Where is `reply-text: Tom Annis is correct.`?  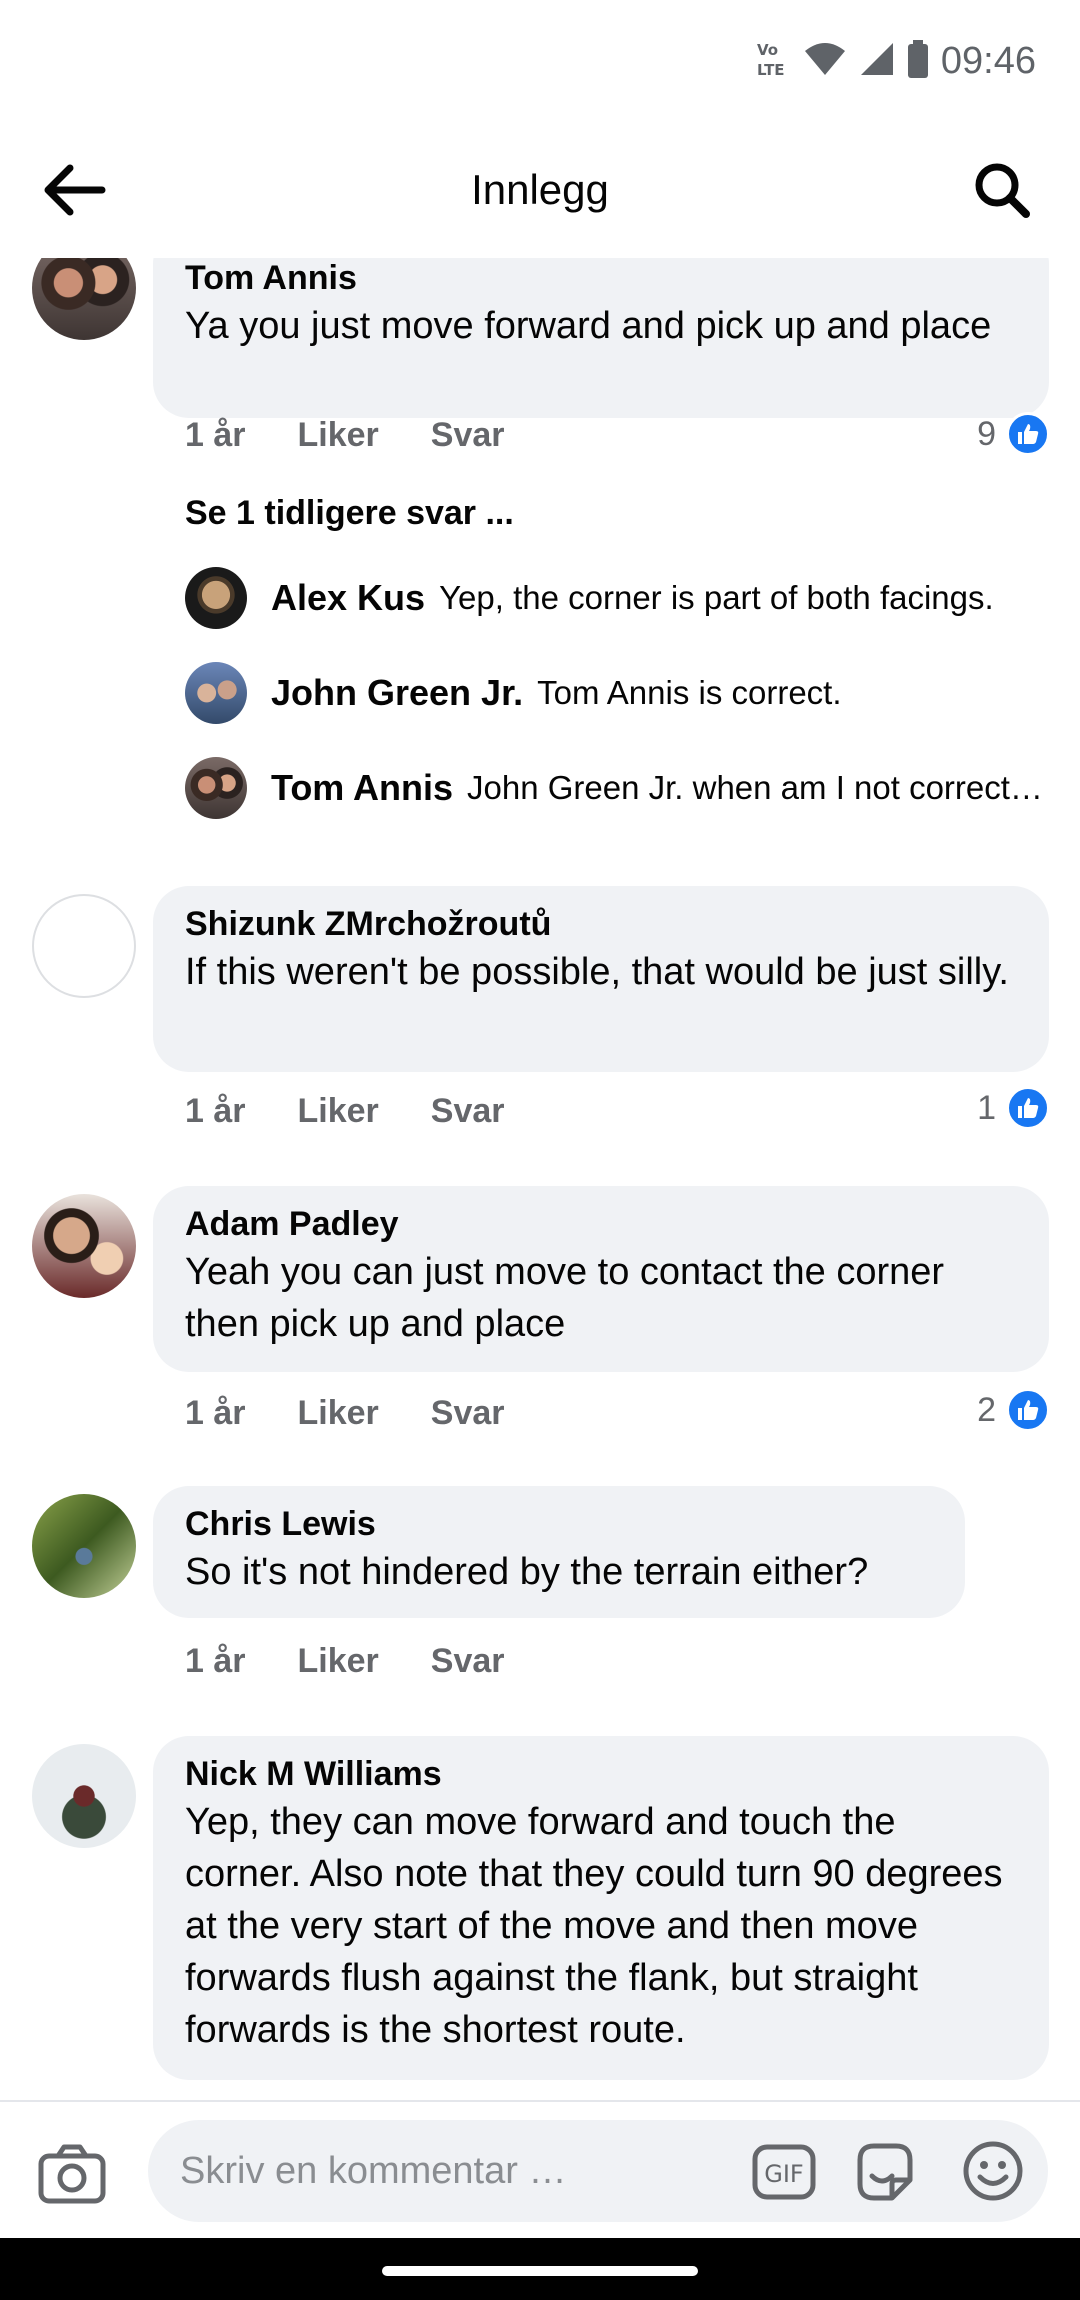
reply-text: Tom Annis is correct. is located at coordinates (689, 692).